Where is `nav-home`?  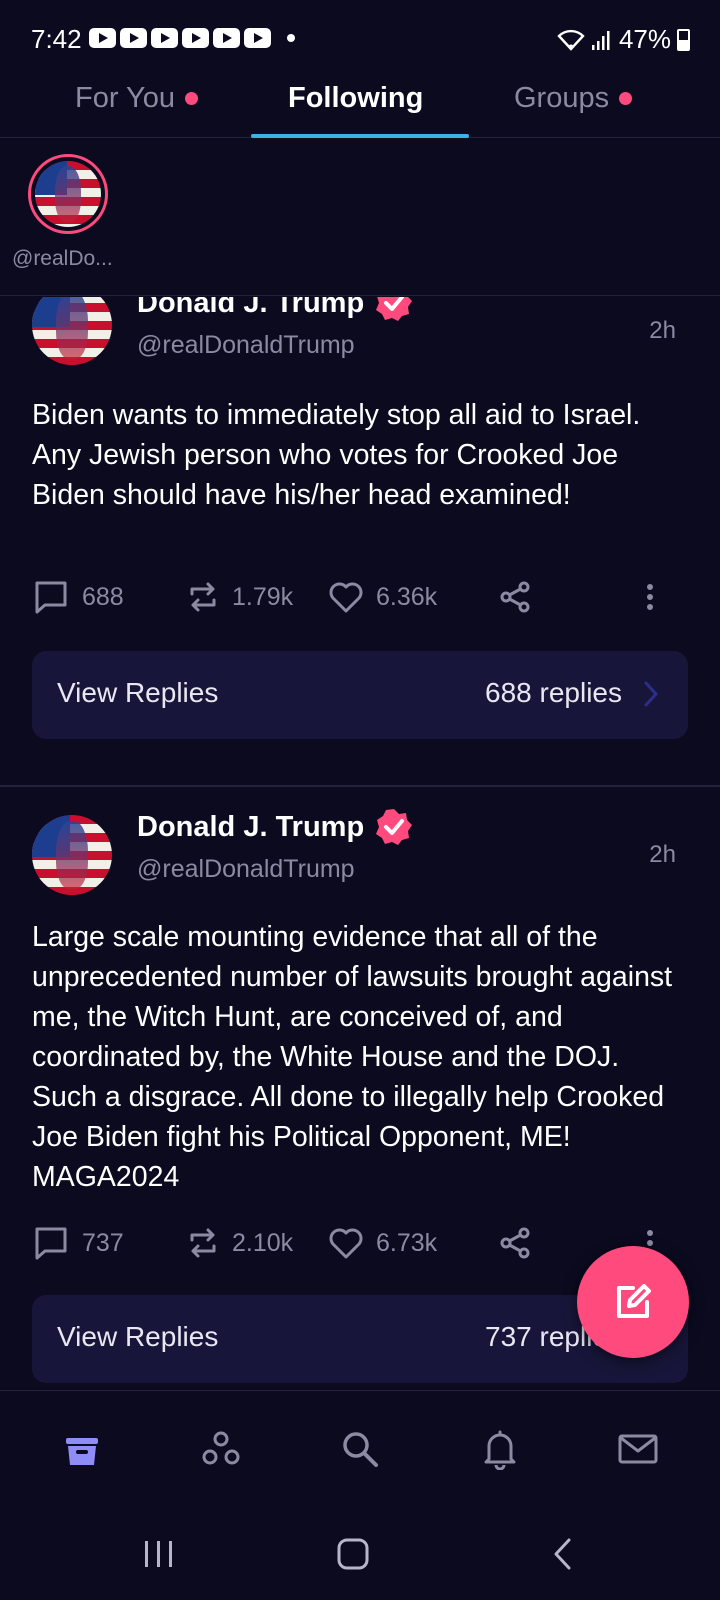 nav-home is located at coordinates (82, 1449).